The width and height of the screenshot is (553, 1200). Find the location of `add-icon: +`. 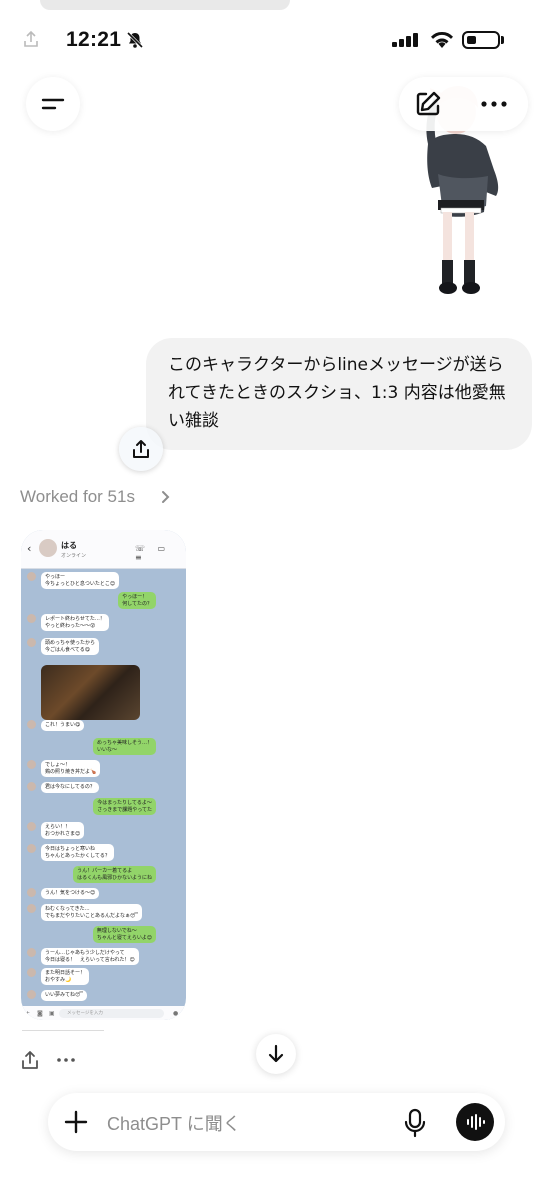

add-icon: + is located at coordinates (28, 1013).